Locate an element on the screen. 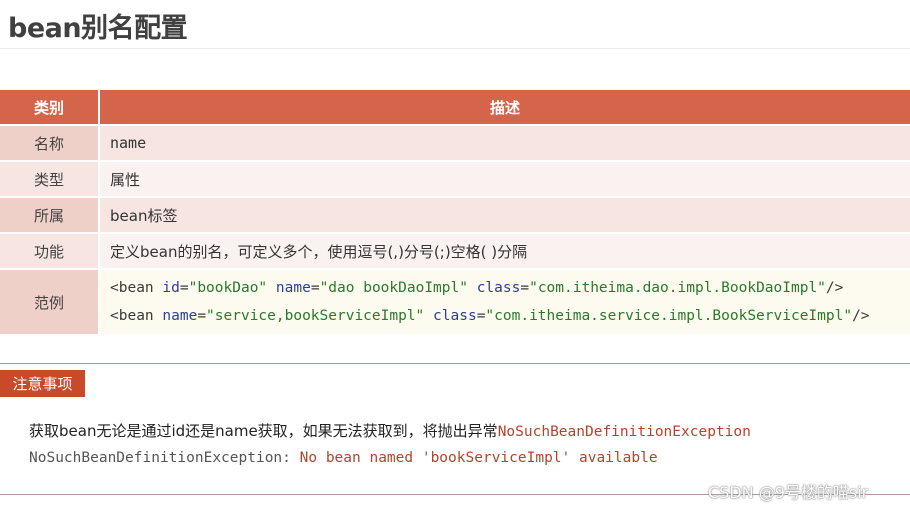  table-row: 名称 name is located at coordinates (455, 144).